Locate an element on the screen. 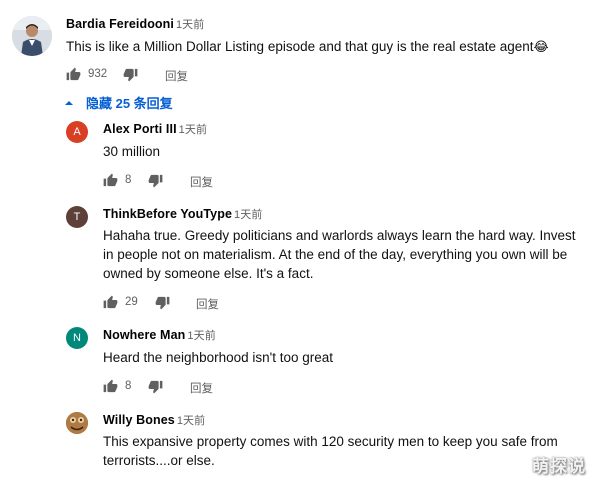  hide-replies-label: 隐藏 25 条回复 is located at coordinates (129, 102).